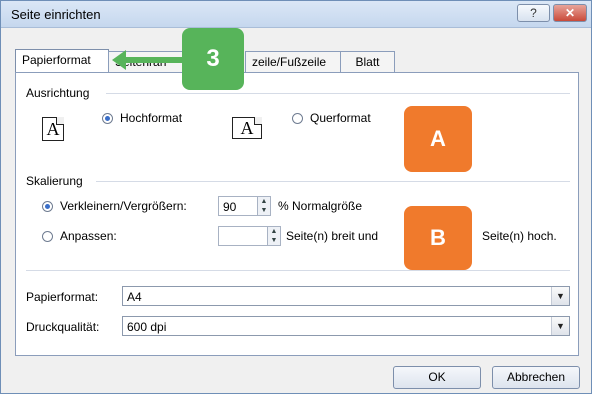  I want to click on dialog-title: Seite einrichten, so click(56, 14).